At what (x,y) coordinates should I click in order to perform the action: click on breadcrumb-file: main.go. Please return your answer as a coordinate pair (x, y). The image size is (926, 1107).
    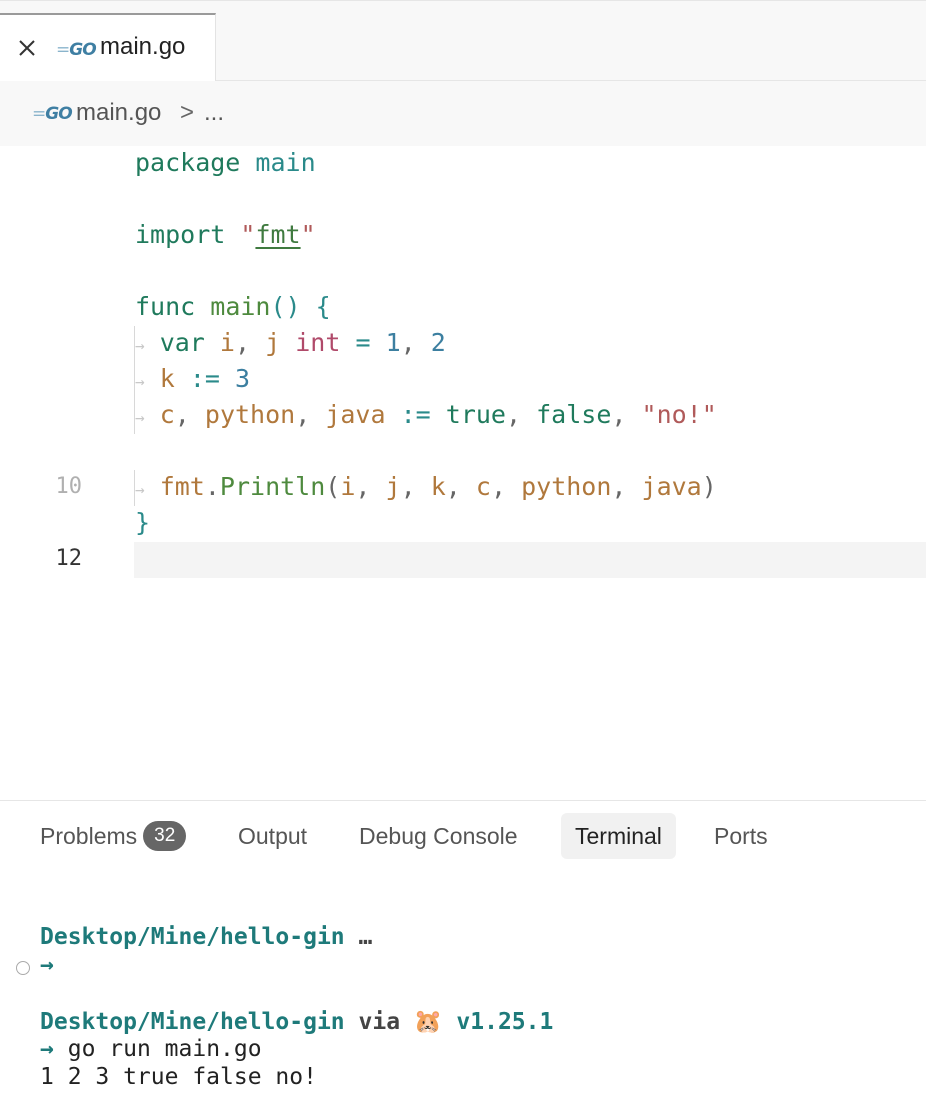
    Looking at the image, I should click on (118, 113).